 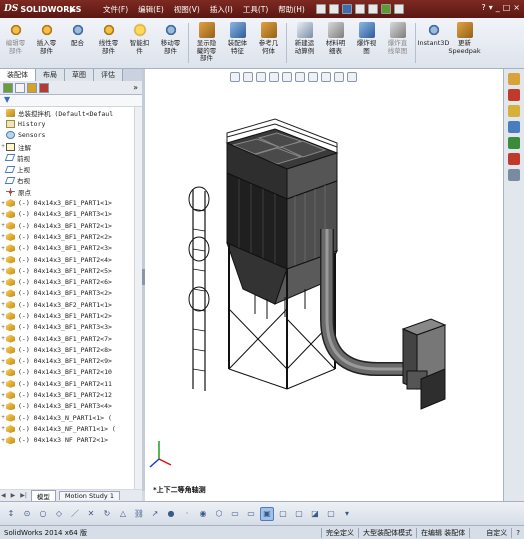 What do you see at coordinates (315, 514) in the screenshot?
I see `edge-icon: ◪` at bounding box center [315, 514].